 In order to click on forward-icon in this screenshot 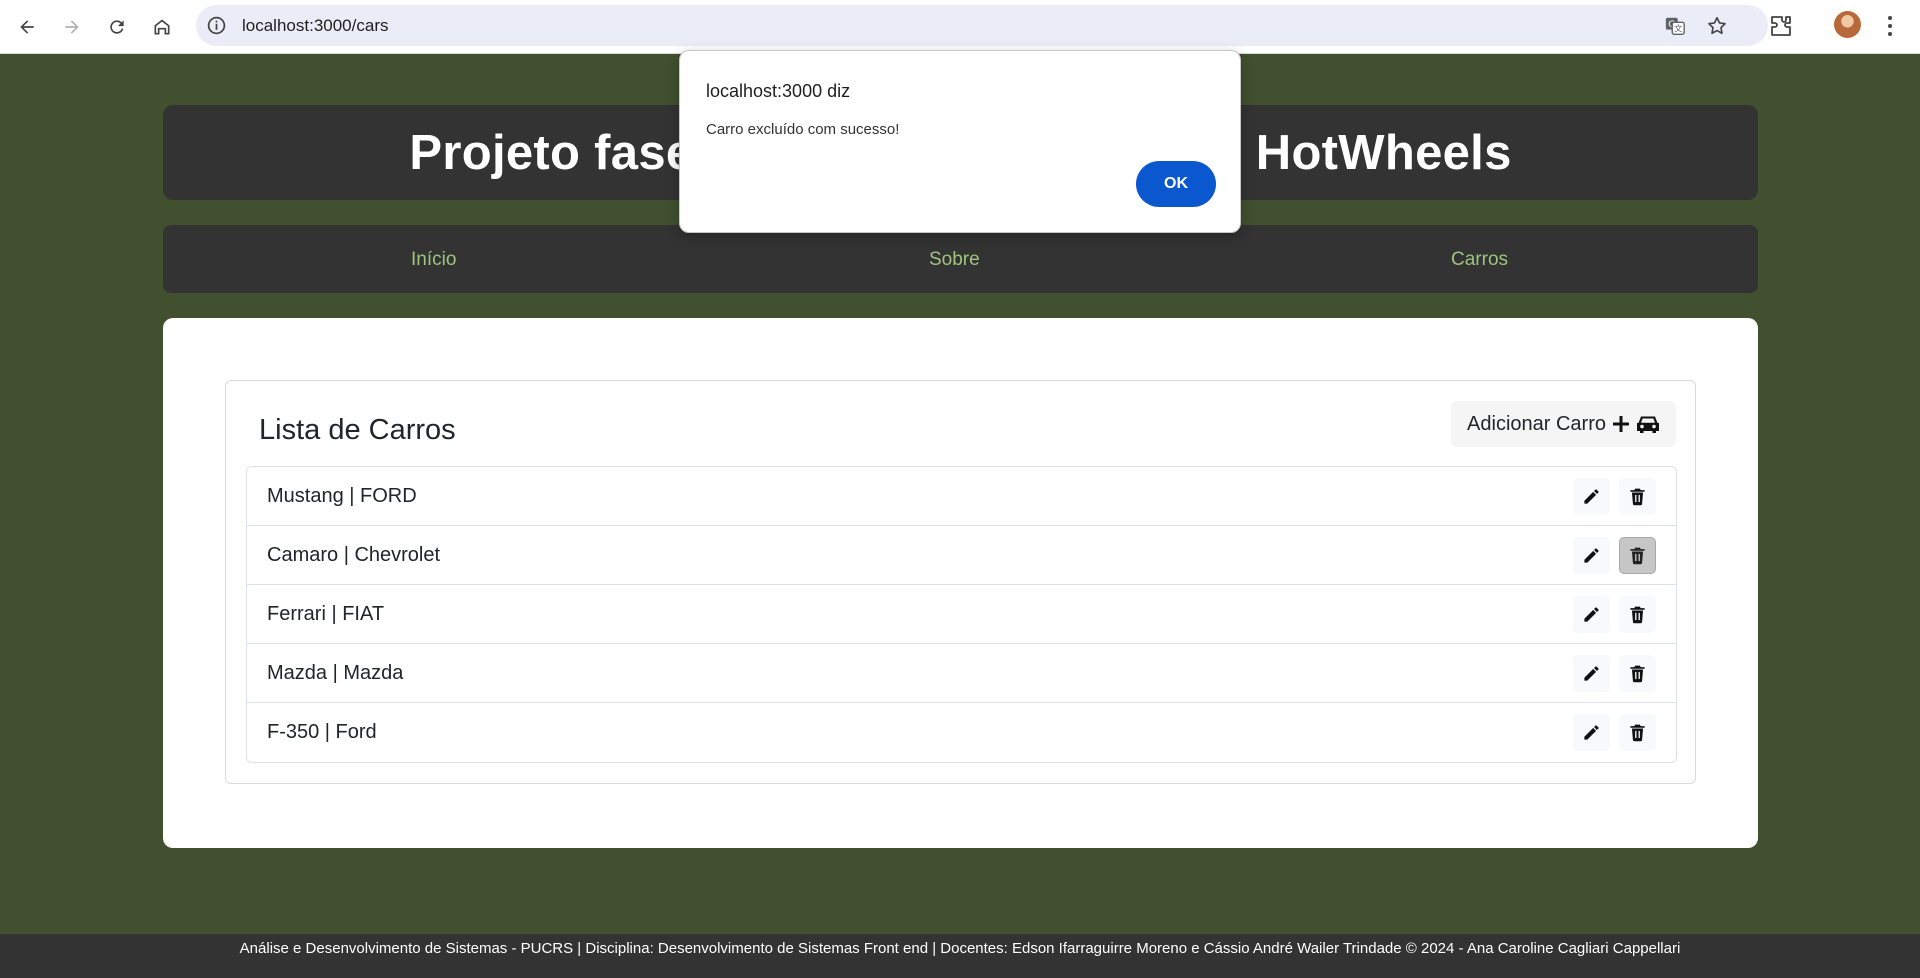, I will do `click(72, 27)`.